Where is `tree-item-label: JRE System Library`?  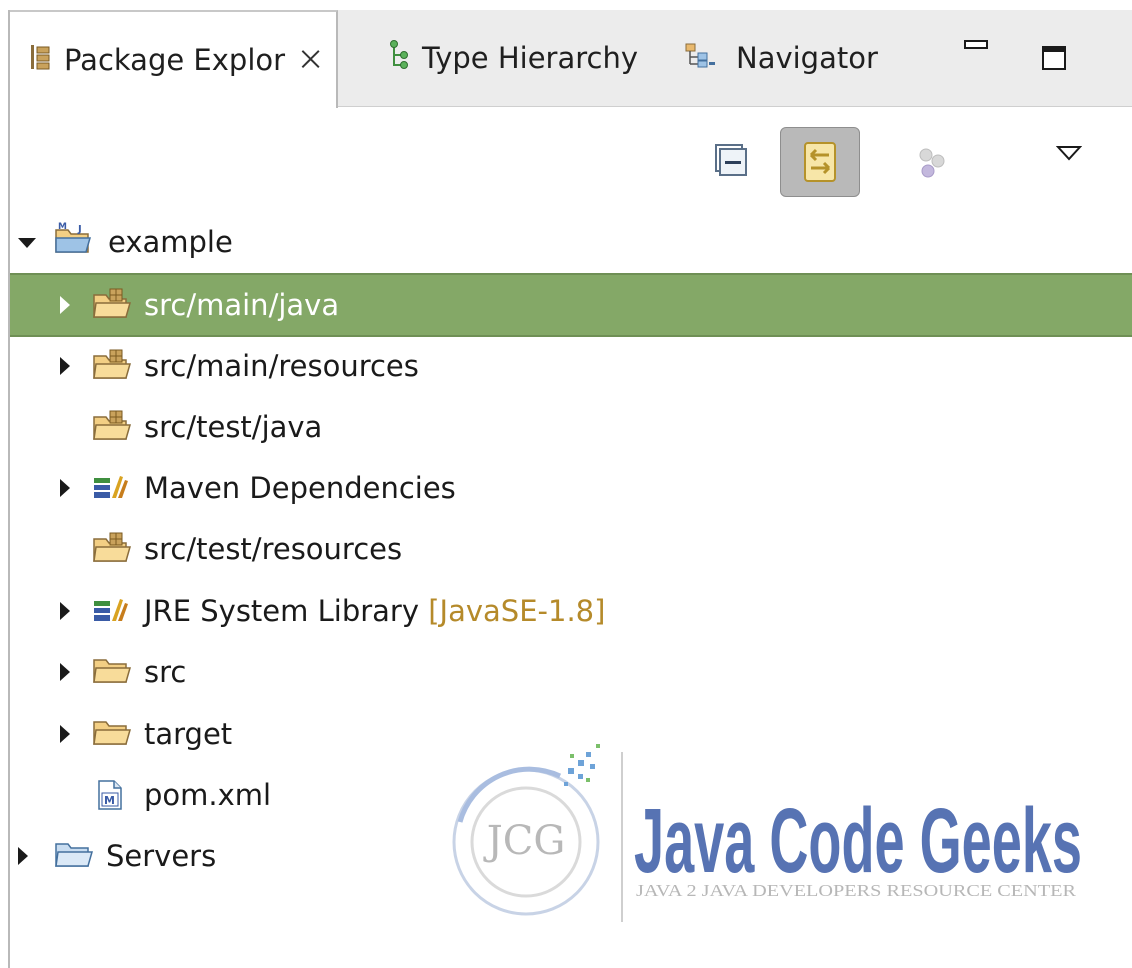 tree-item-label: JRE System Library is located at coordinates (282, 611).